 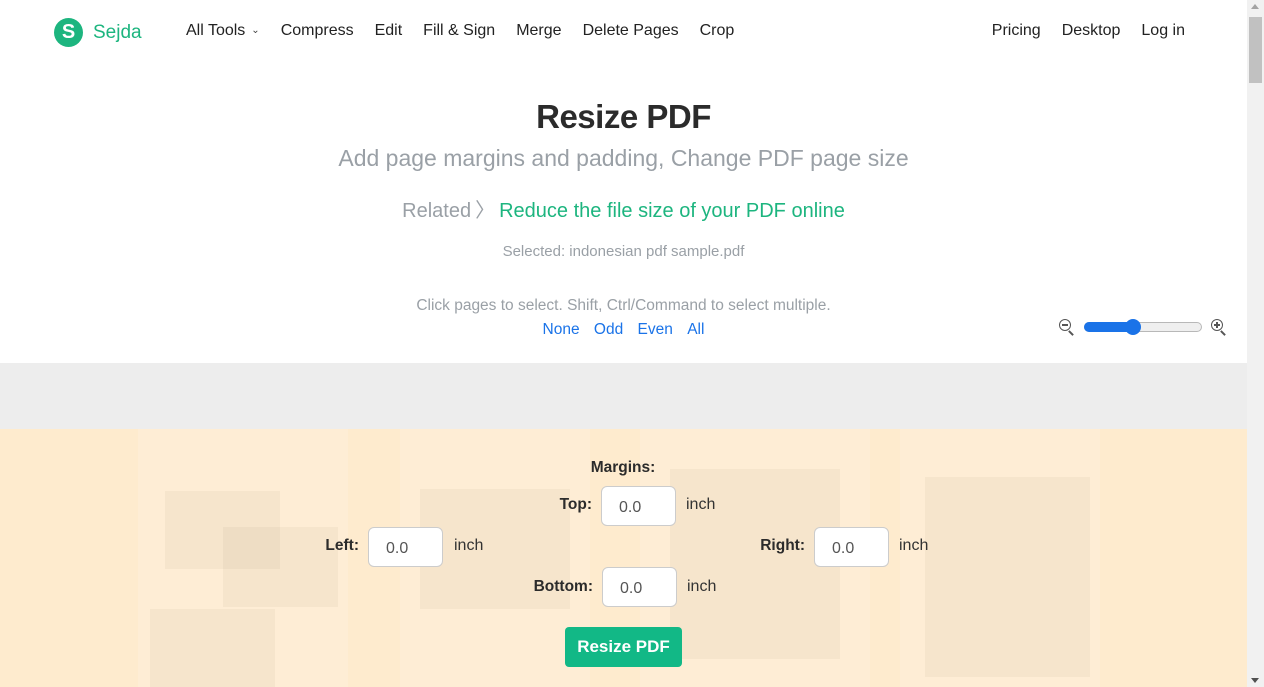 What do you see at coordinates (639, 587) in the screenshot?
I see `bottom-margin-input` at bounding box center [639, 587].